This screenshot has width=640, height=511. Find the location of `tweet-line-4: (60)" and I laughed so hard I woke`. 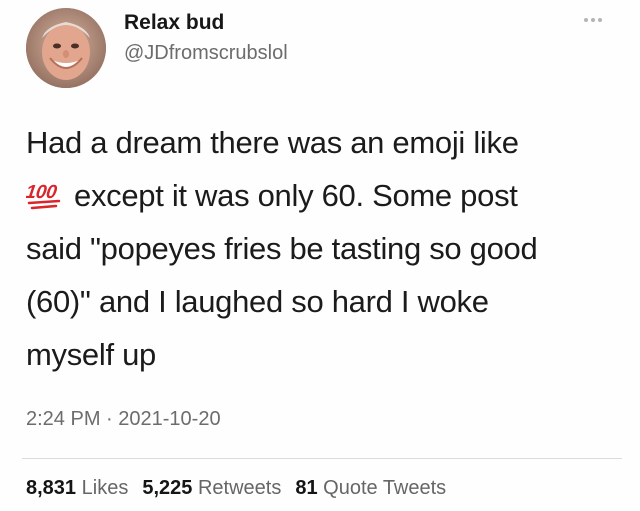

tweet-line-4: (60)" and I laughed so hard I woke is located at coordinates (257, 301).